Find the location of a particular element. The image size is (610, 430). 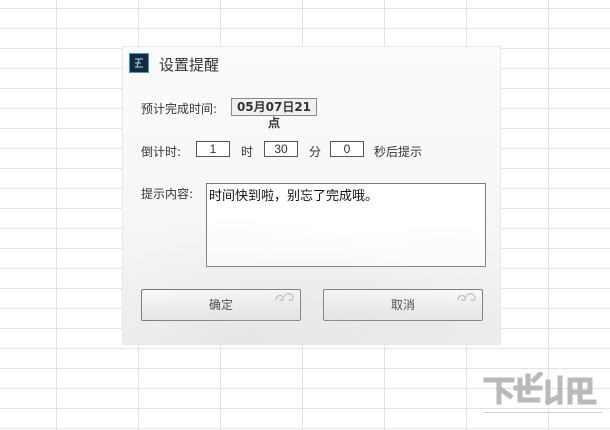

hours-input: 1 is located at coordinates (213, 149).